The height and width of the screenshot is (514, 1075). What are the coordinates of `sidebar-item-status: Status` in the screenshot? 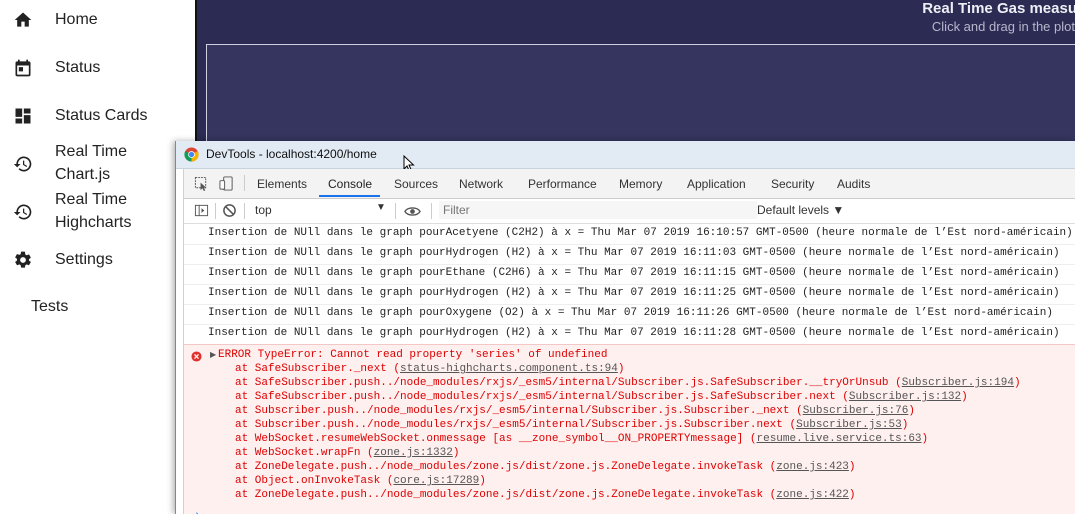 It's located at (97, 68).